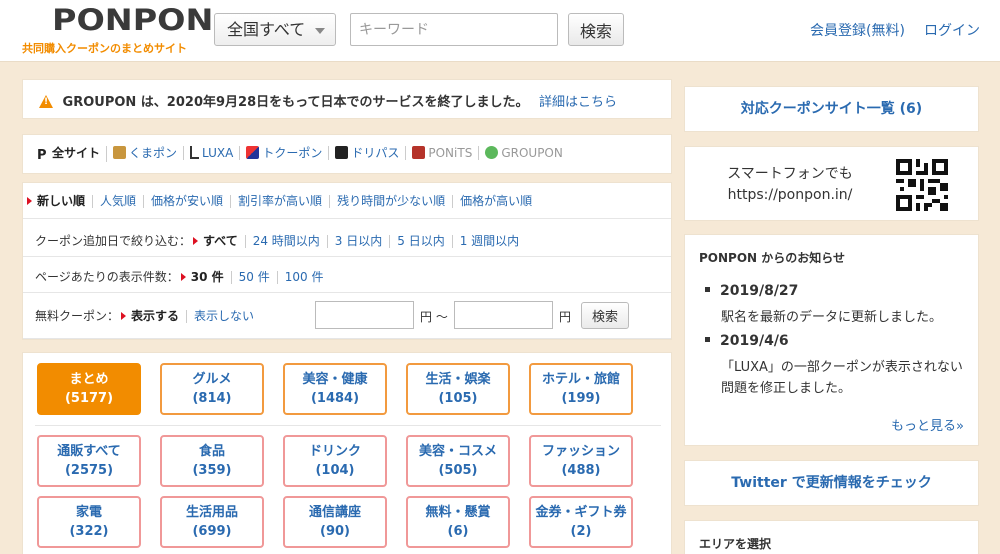  I want to click on category-name: 金券・ギフト券, so click(581, 512).